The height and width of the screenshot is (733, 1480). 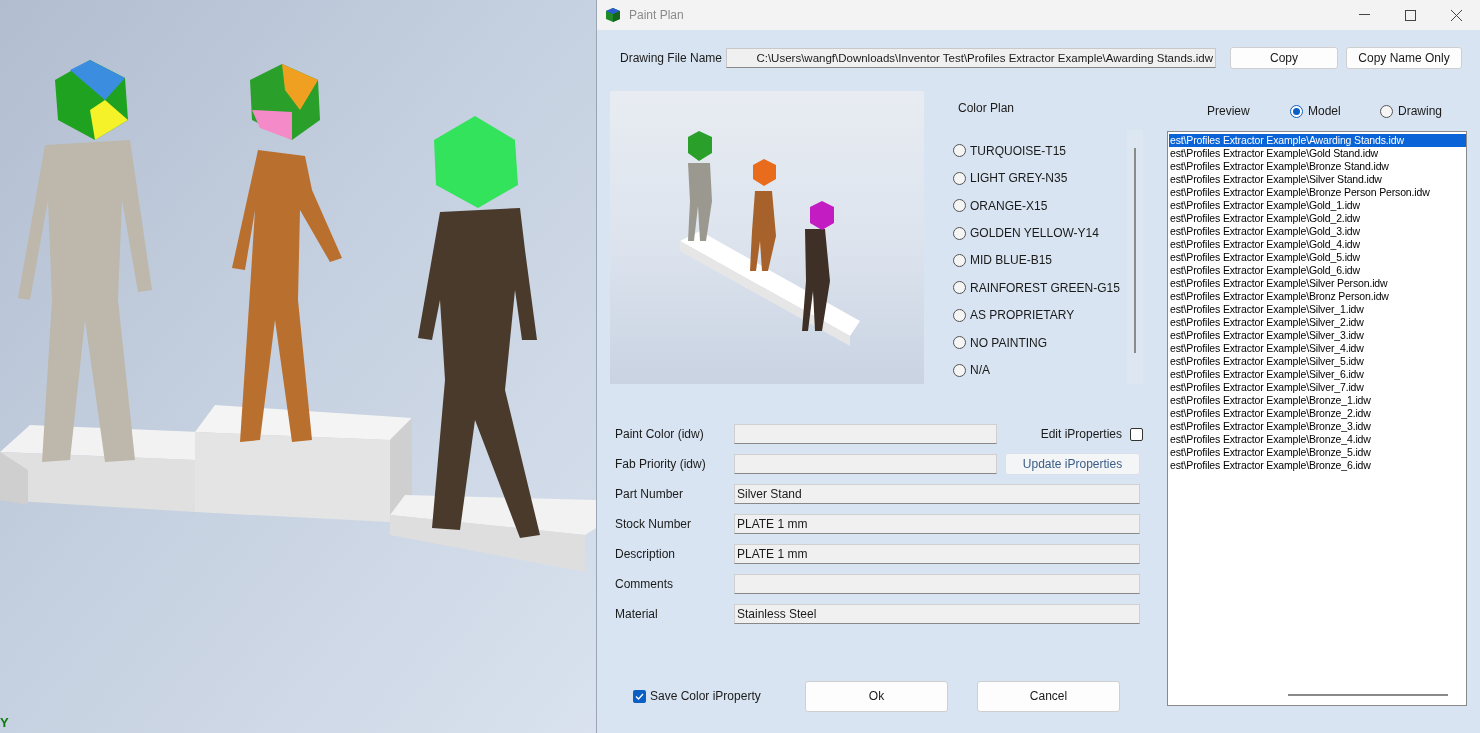 What do you see at coordinates (1045, 287) in the screenshot?
I see `radio-label: RAINFOREST GREEN-G15` at bounding box center [1045, 287].